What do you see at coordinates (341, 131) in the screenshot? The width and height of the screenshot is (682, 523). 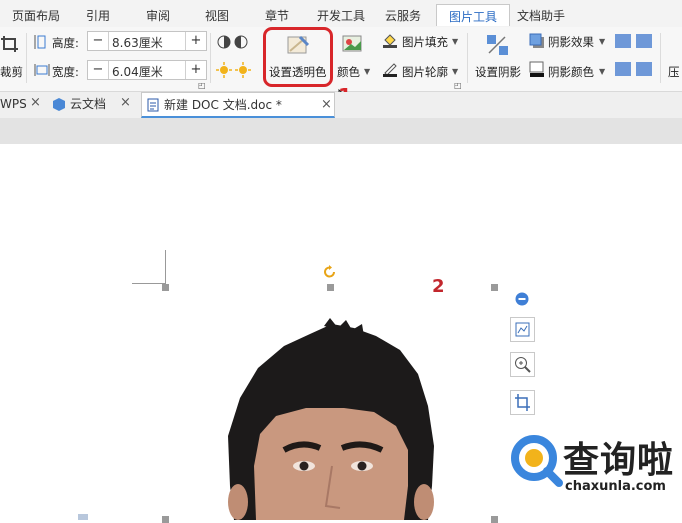 I see `ruler-area` at bounding box center [341, 131].